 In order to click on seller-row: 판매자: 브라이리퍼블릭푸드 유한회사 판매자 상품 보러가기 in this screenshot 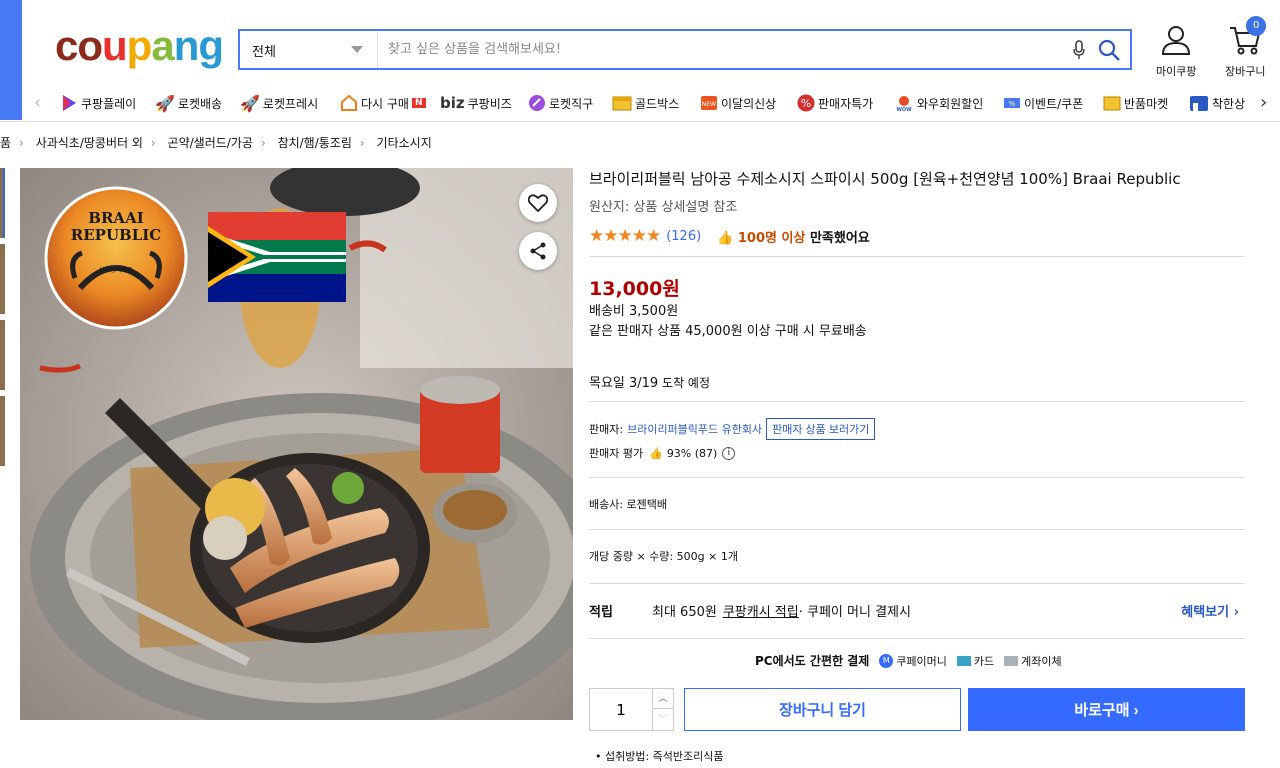, I will do `click(732, 429)`.